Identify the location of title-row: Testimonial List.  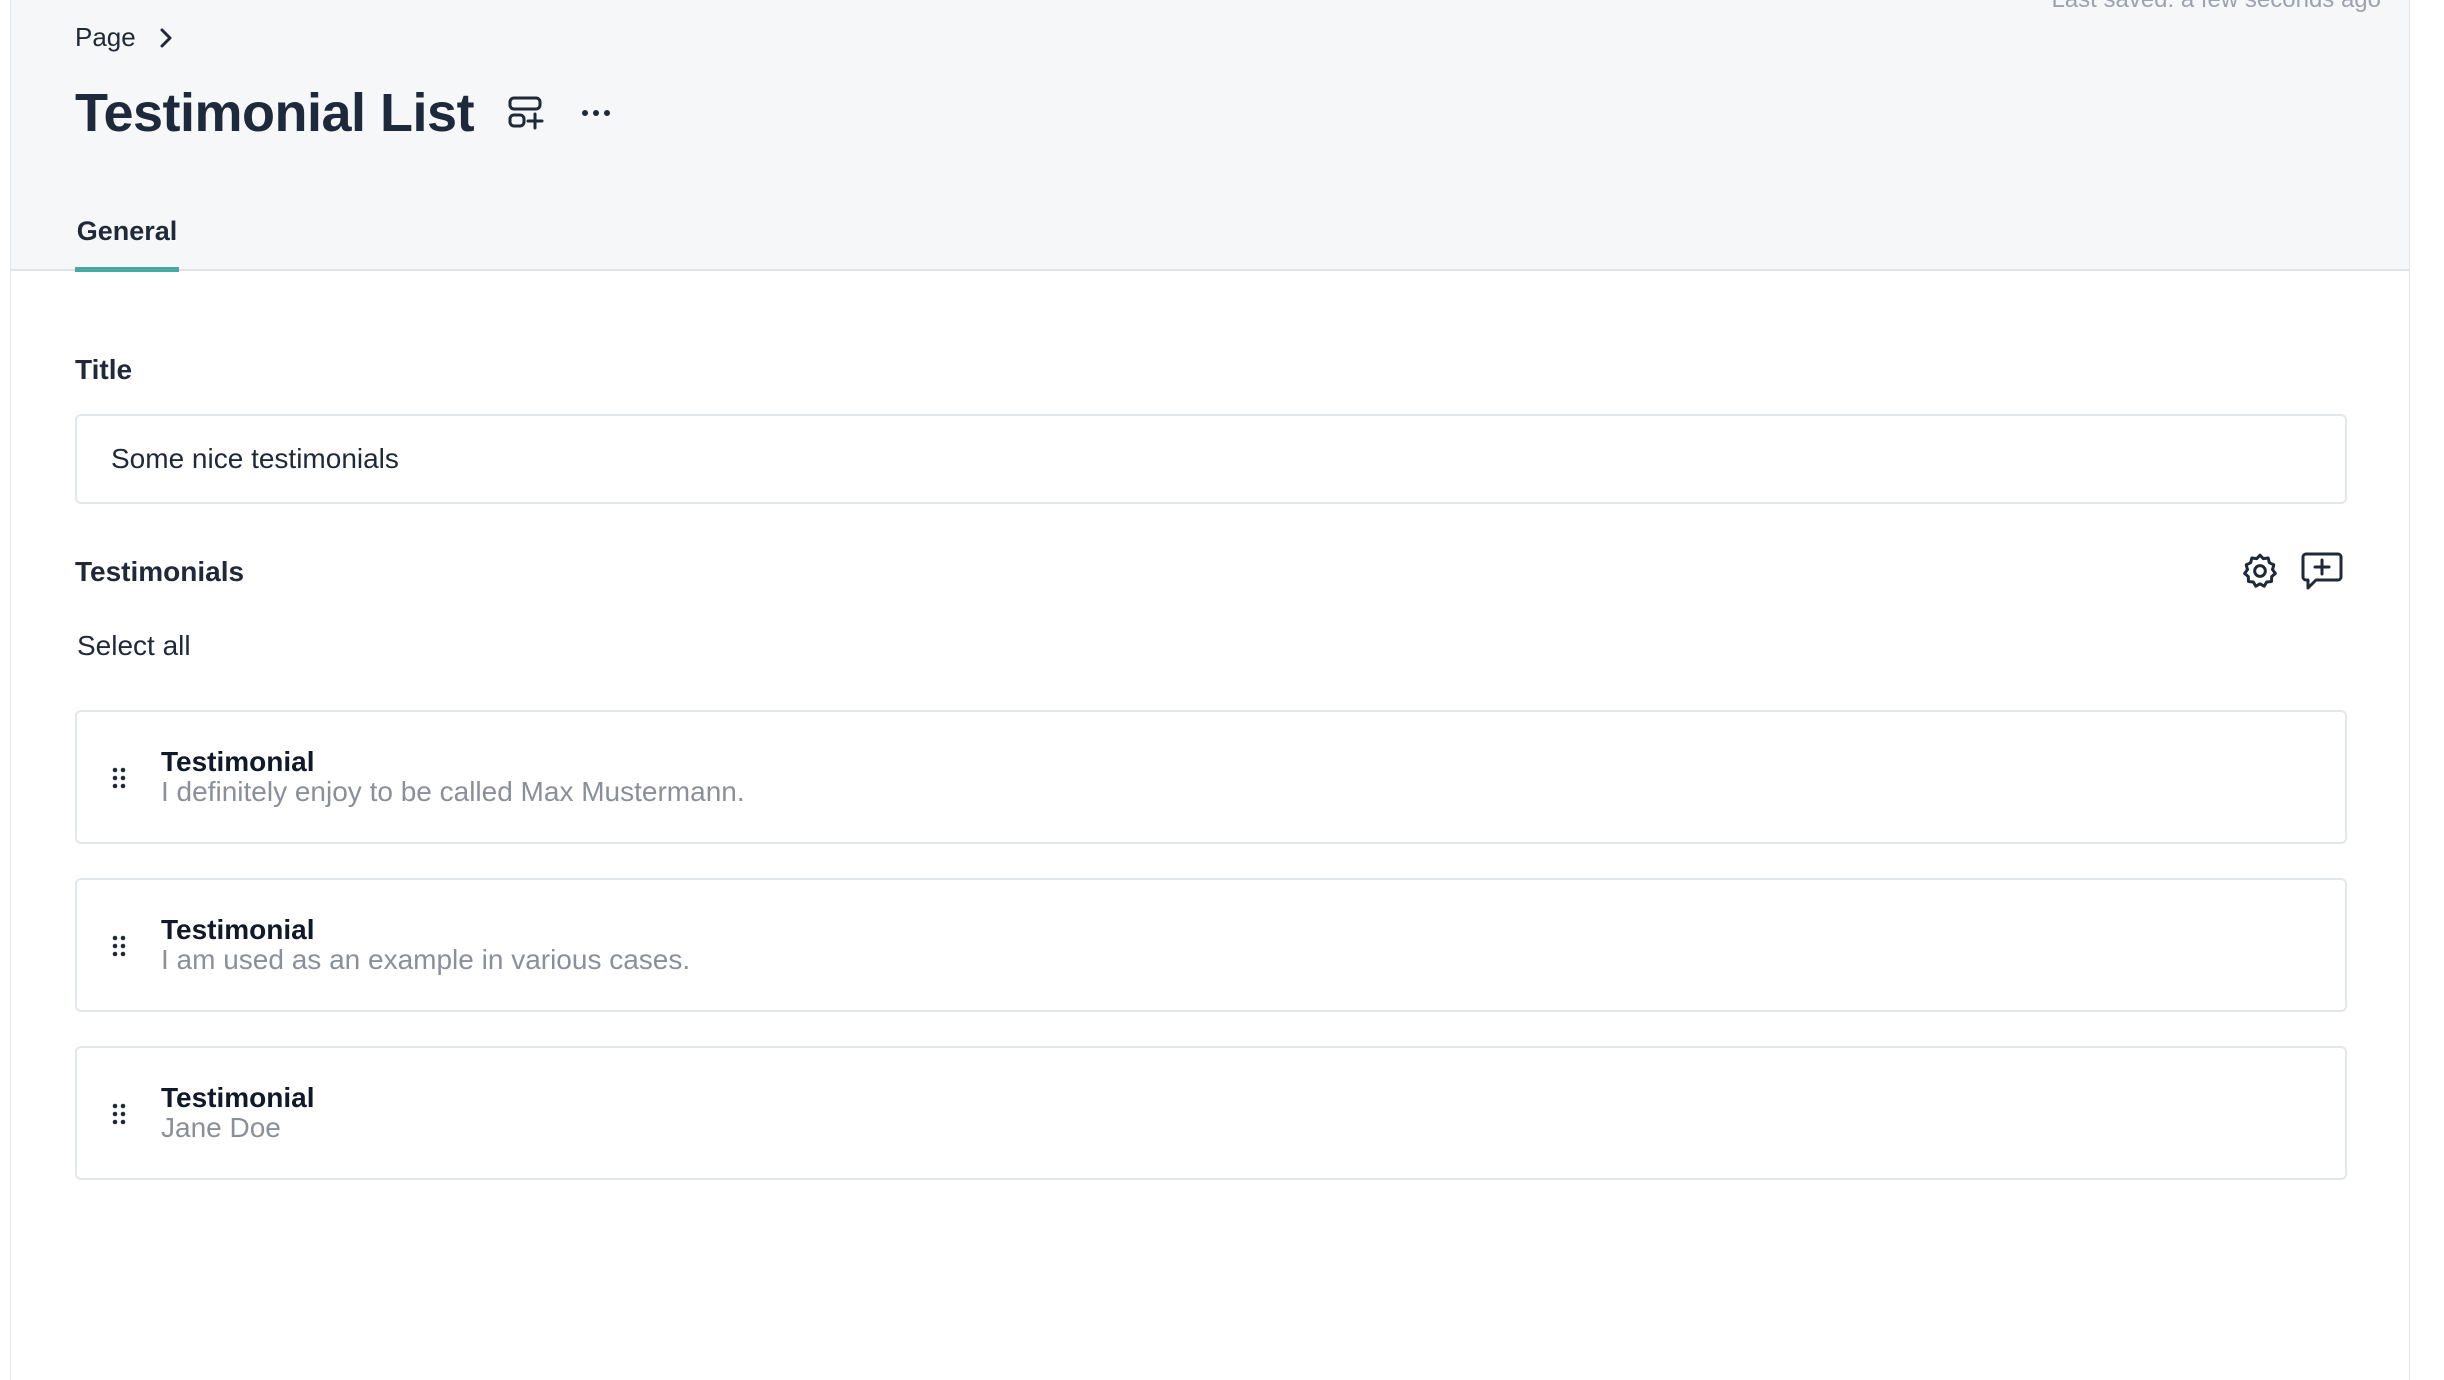
(345, 113).